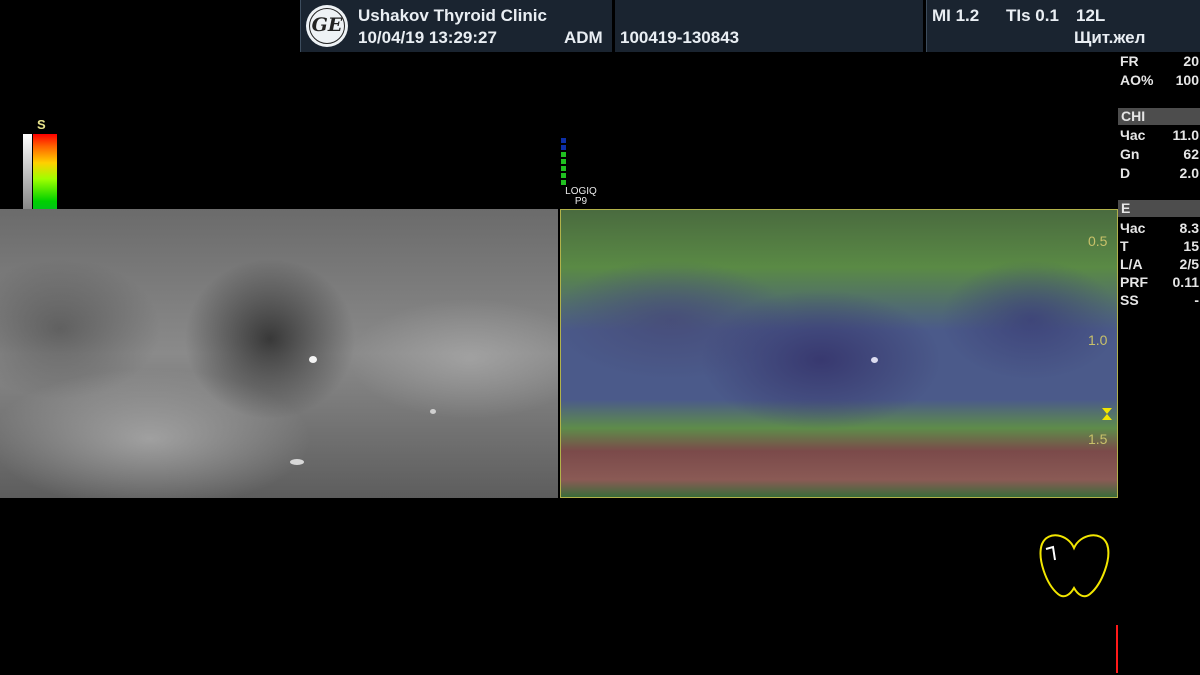 Image resolution: width=1200 pixels, height=675 pixels. I want to click on focus-marker-icon, so click(1107, 417).